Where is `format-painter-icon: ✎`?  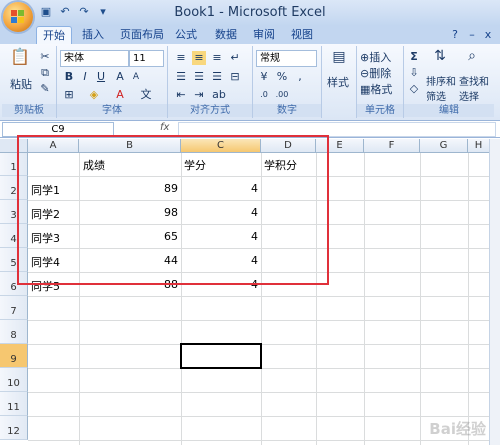 format-painter-icon: ✎ is located at coordinates (45, 89).